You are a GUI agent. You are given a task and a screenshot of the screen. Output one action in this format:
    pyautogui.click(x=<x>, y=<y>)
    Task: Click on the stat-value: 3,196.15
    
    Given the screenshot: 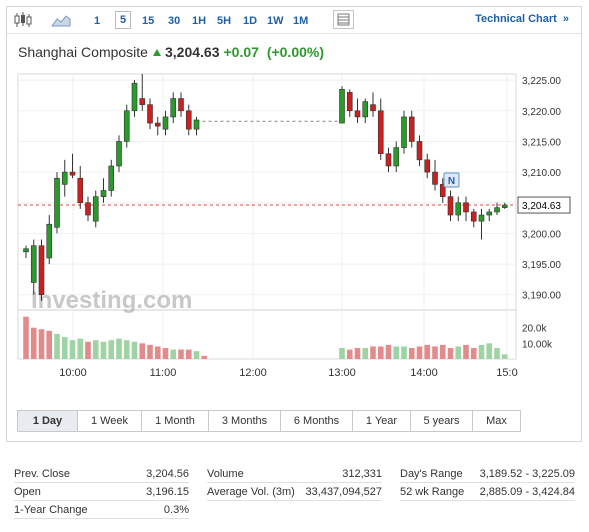 What is the action you would take?
    pyautogui.click(x=167, y=492)
    